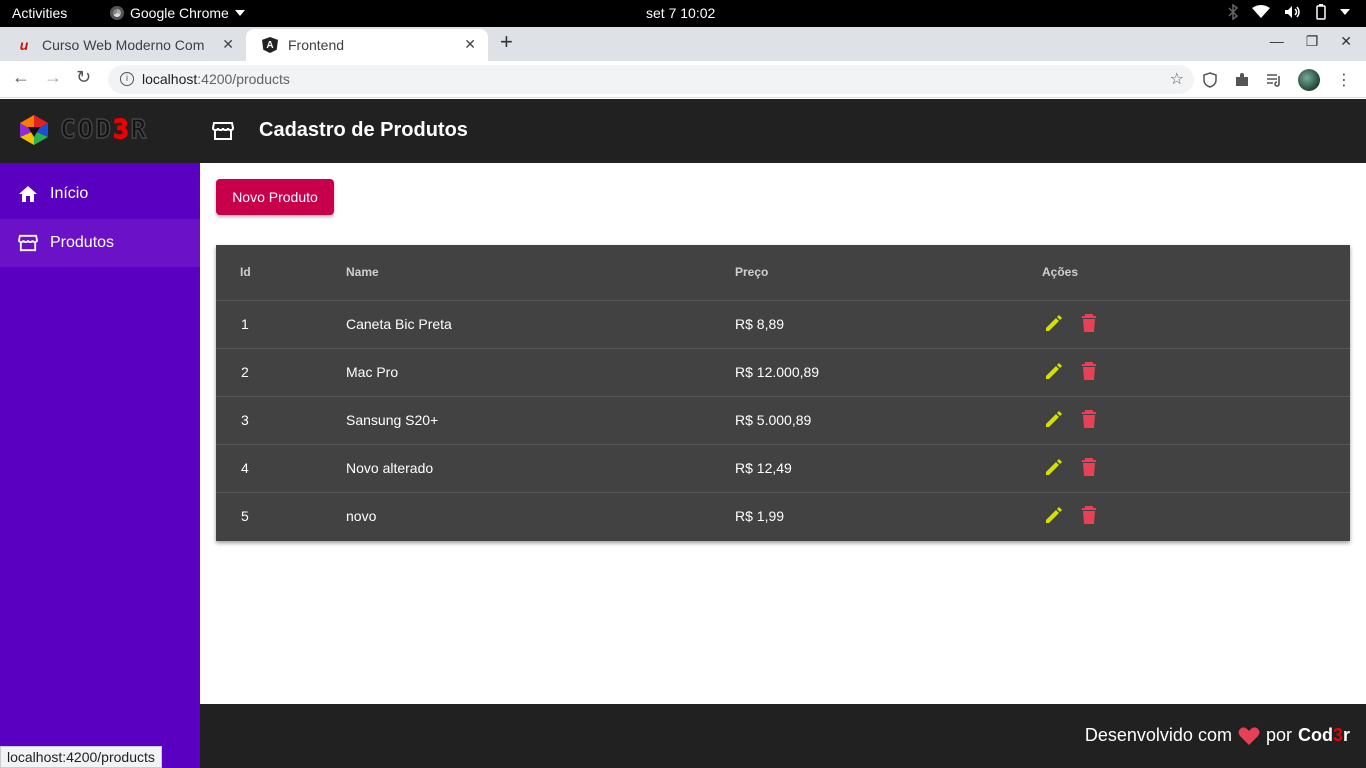 The width and height of the screenshot is (1366, 768). I want to click on footer-by: por, so click(1278, 735).